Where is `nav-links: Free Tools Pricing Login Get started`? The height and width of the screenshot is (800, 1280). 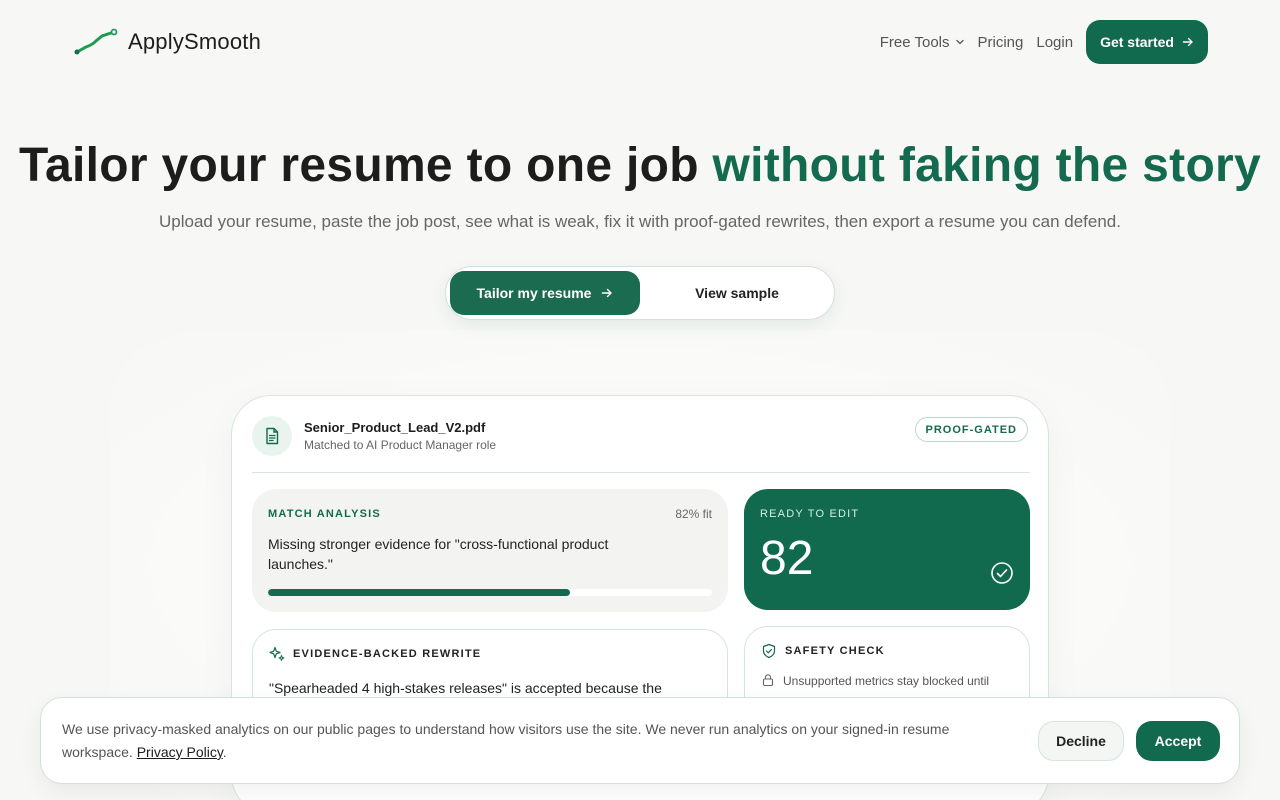
nav-links: Free Tools Pricing Login Get started is located at coordinates (1037, 42).